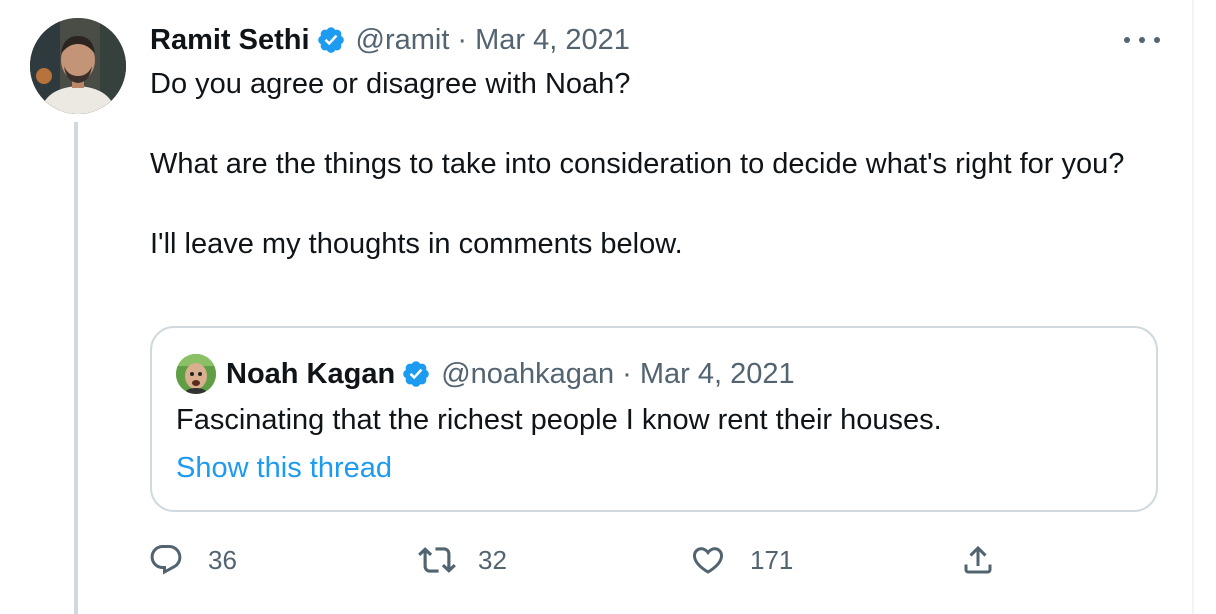 Image resolution: width=1216 pixels, height=614 pixels. Describe the element at coordinates (462, 560) in the screenshot. I see `retweet-button: 32` at that location.